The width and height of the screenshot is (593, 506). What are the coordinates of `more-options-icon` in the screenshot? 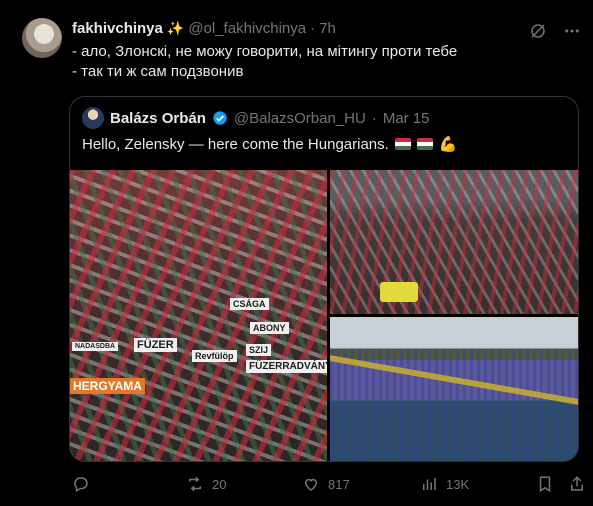 It's located at (572, 31).